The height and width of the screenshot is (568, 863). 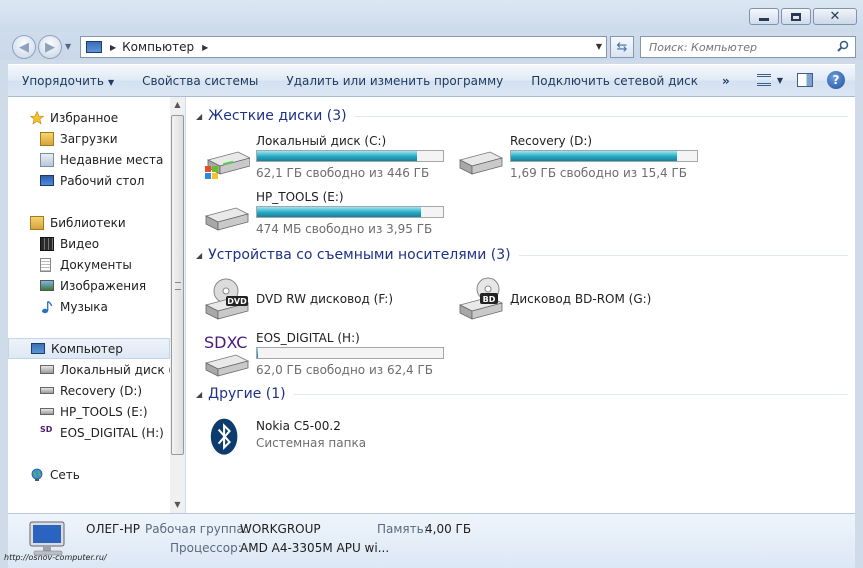 I want to click on documents-icon, so click(x=45, y=264).